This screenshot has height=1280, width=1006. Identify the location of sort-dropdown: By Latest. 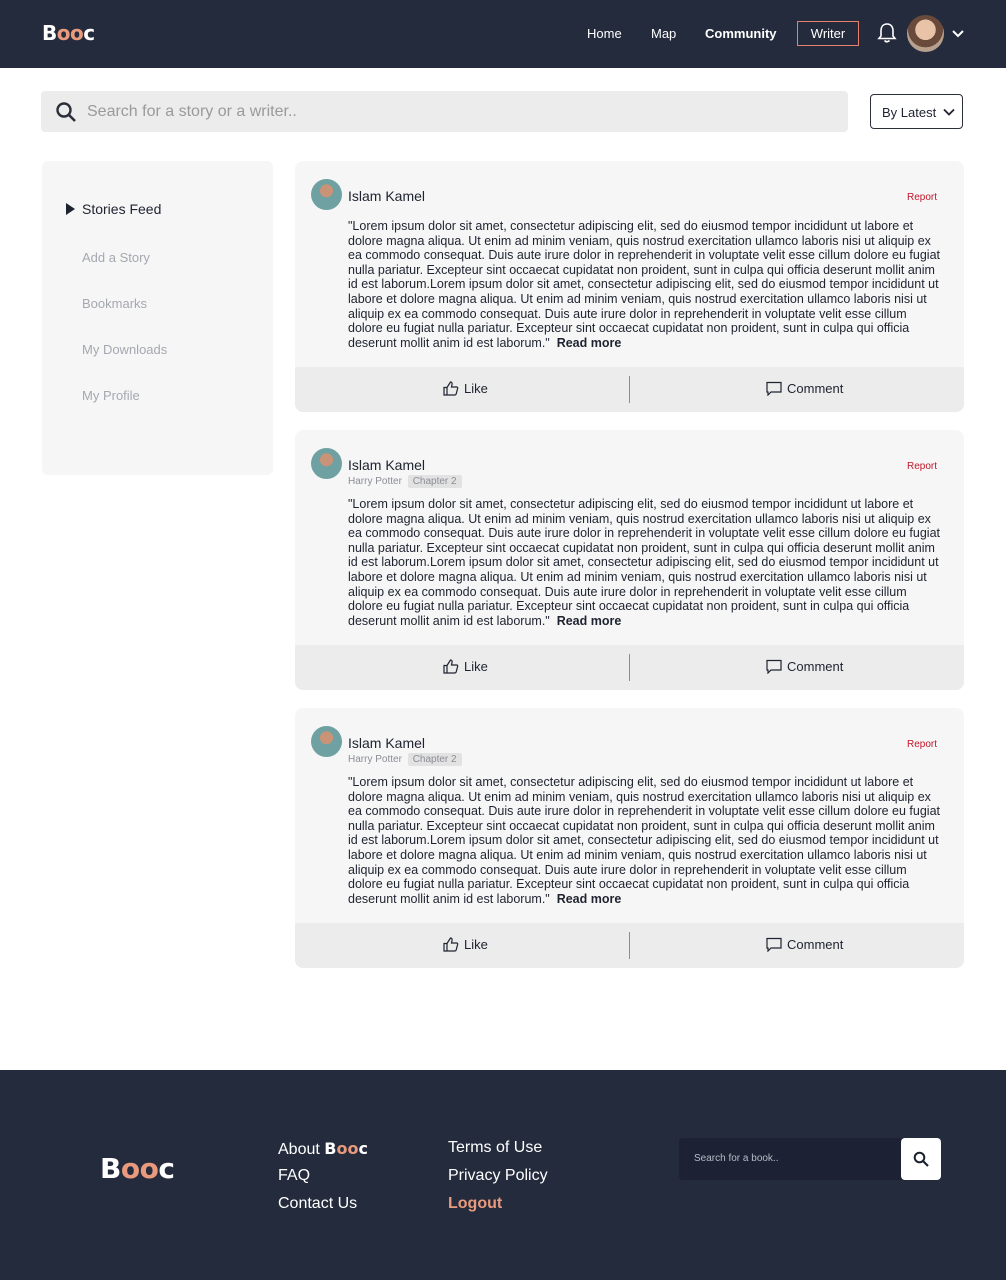
(916, 111).